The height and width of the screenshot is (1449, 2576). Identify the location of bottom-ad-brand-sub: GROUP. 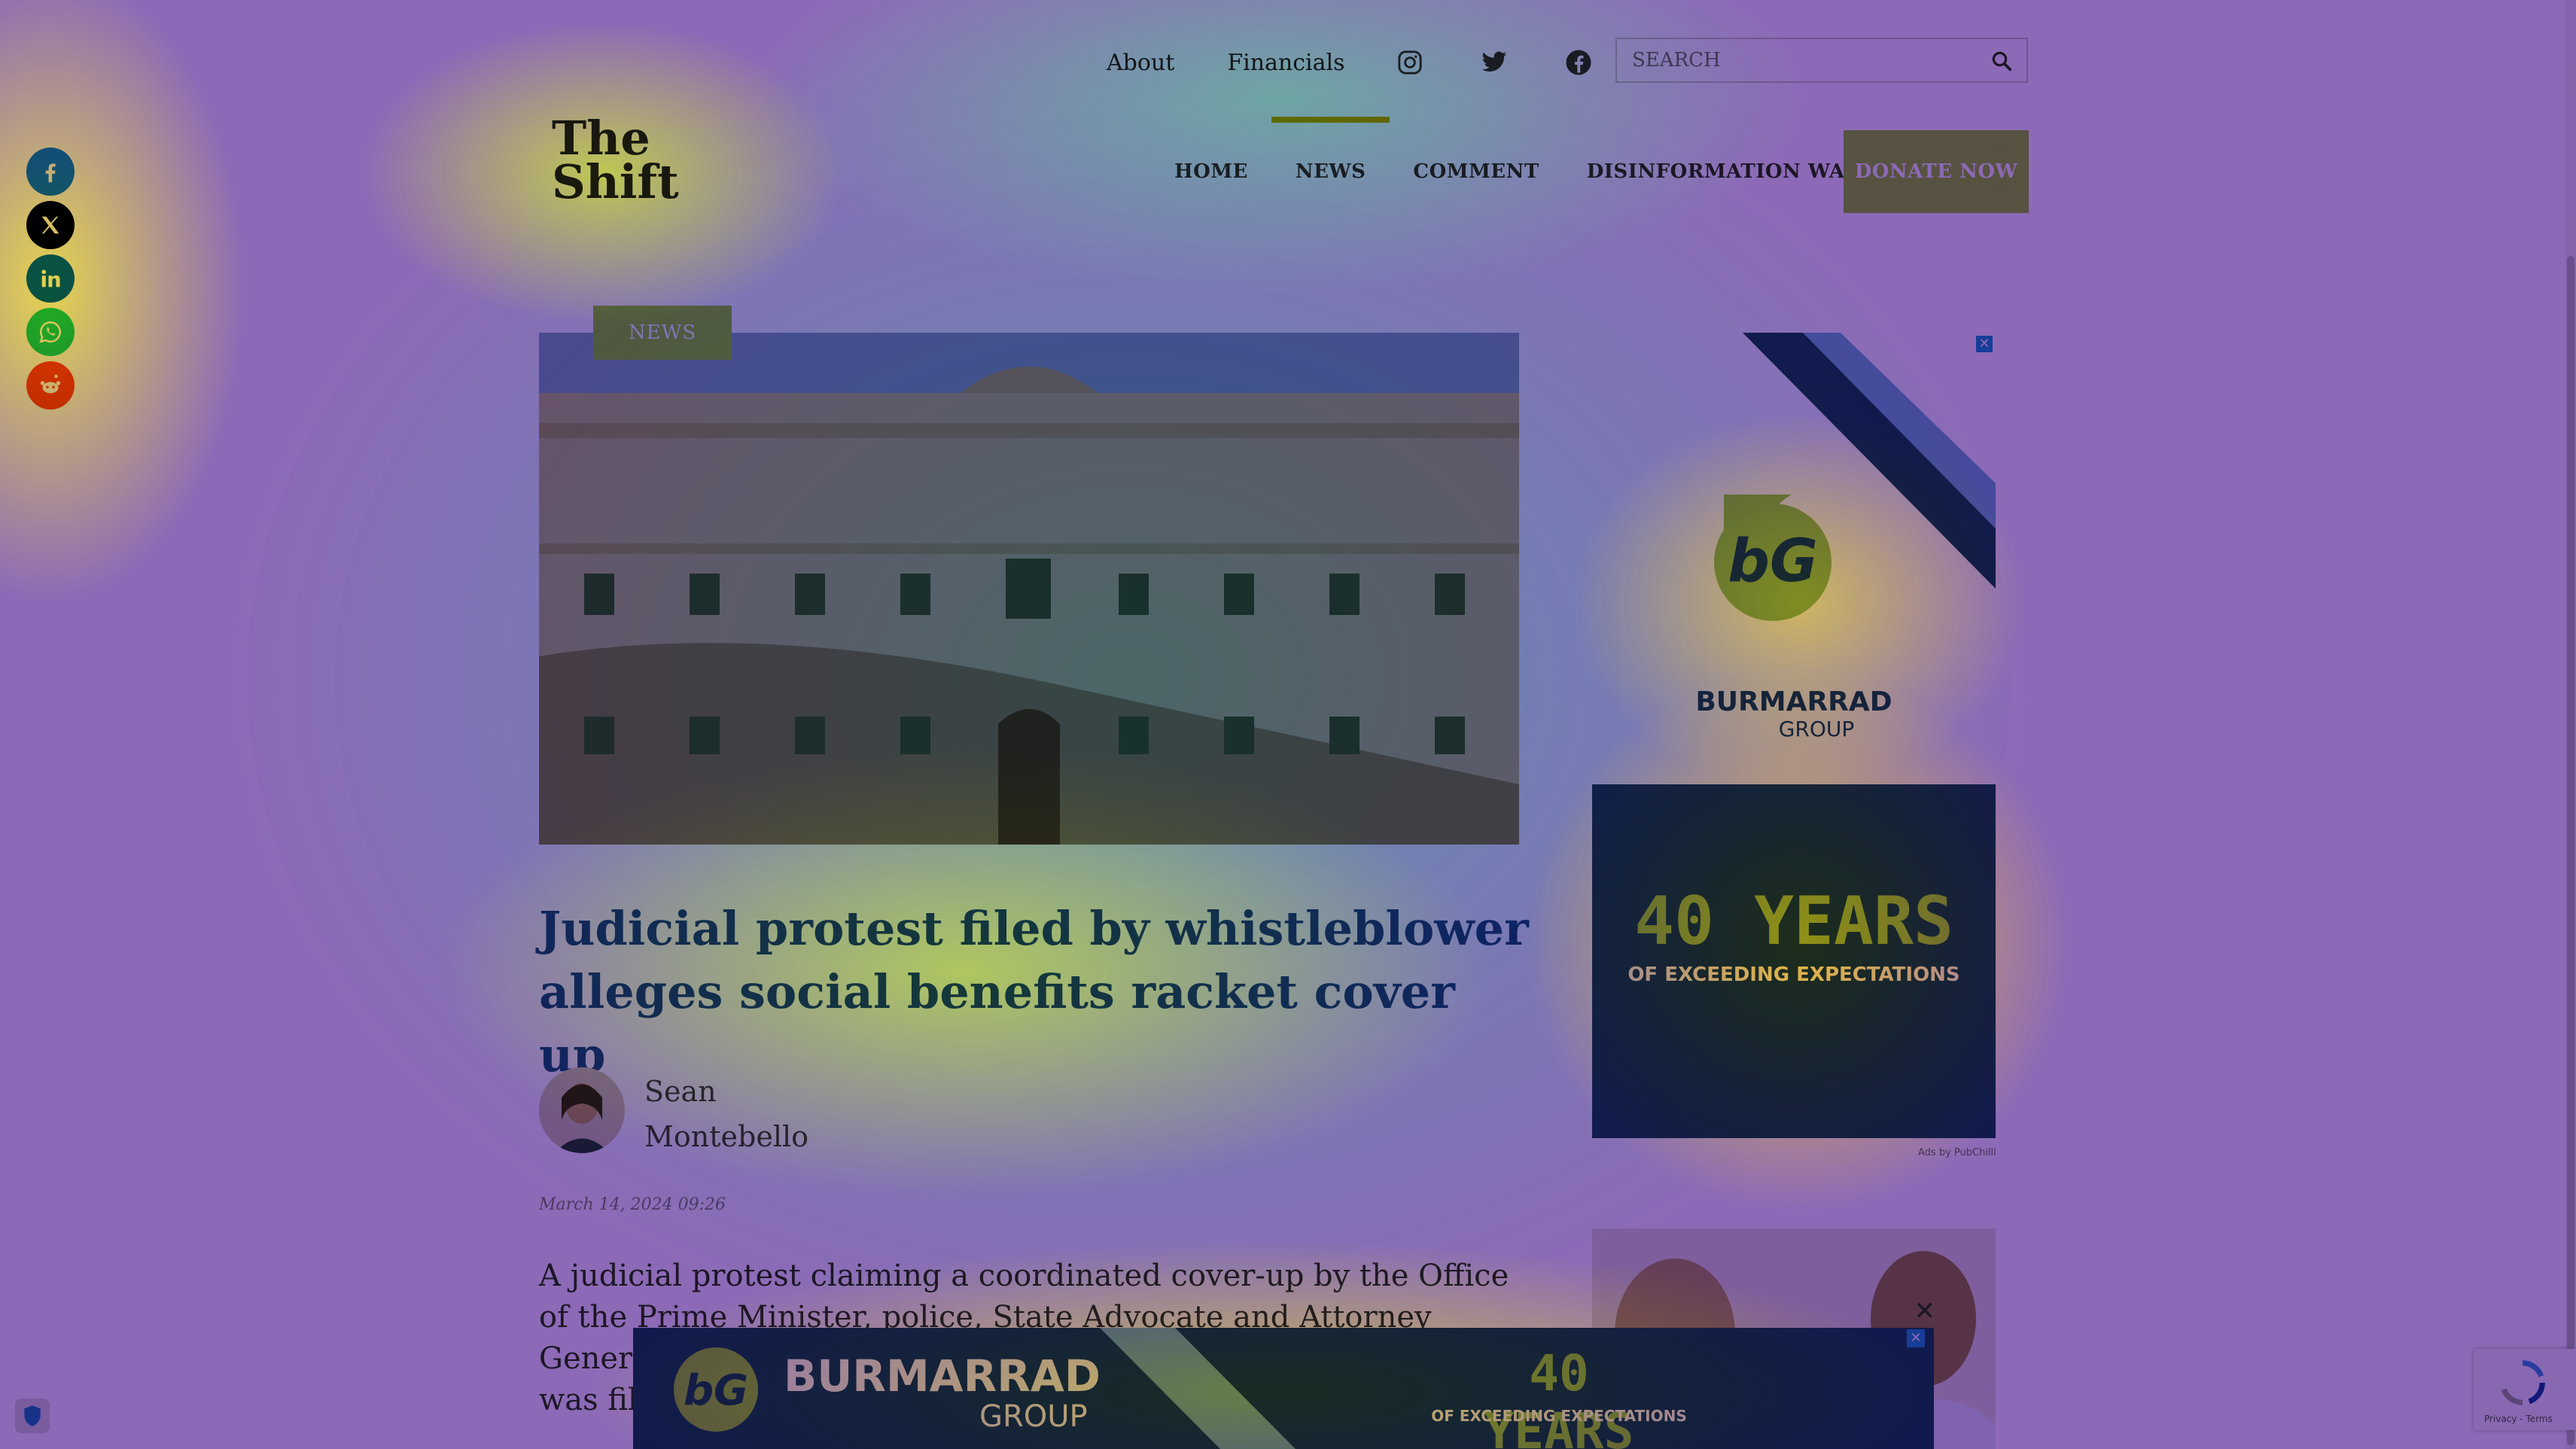
(1033, 1416).